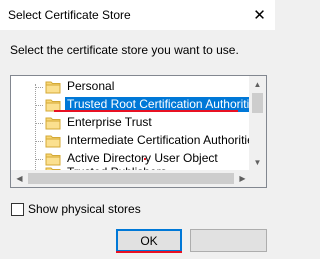 This screenshot has width=320, height=259. What do you see at coordinates (163, 140) in the screenshot?
I see `tree-item-label: Intermediate Certification Authorities` at bounding box center [163, 140].